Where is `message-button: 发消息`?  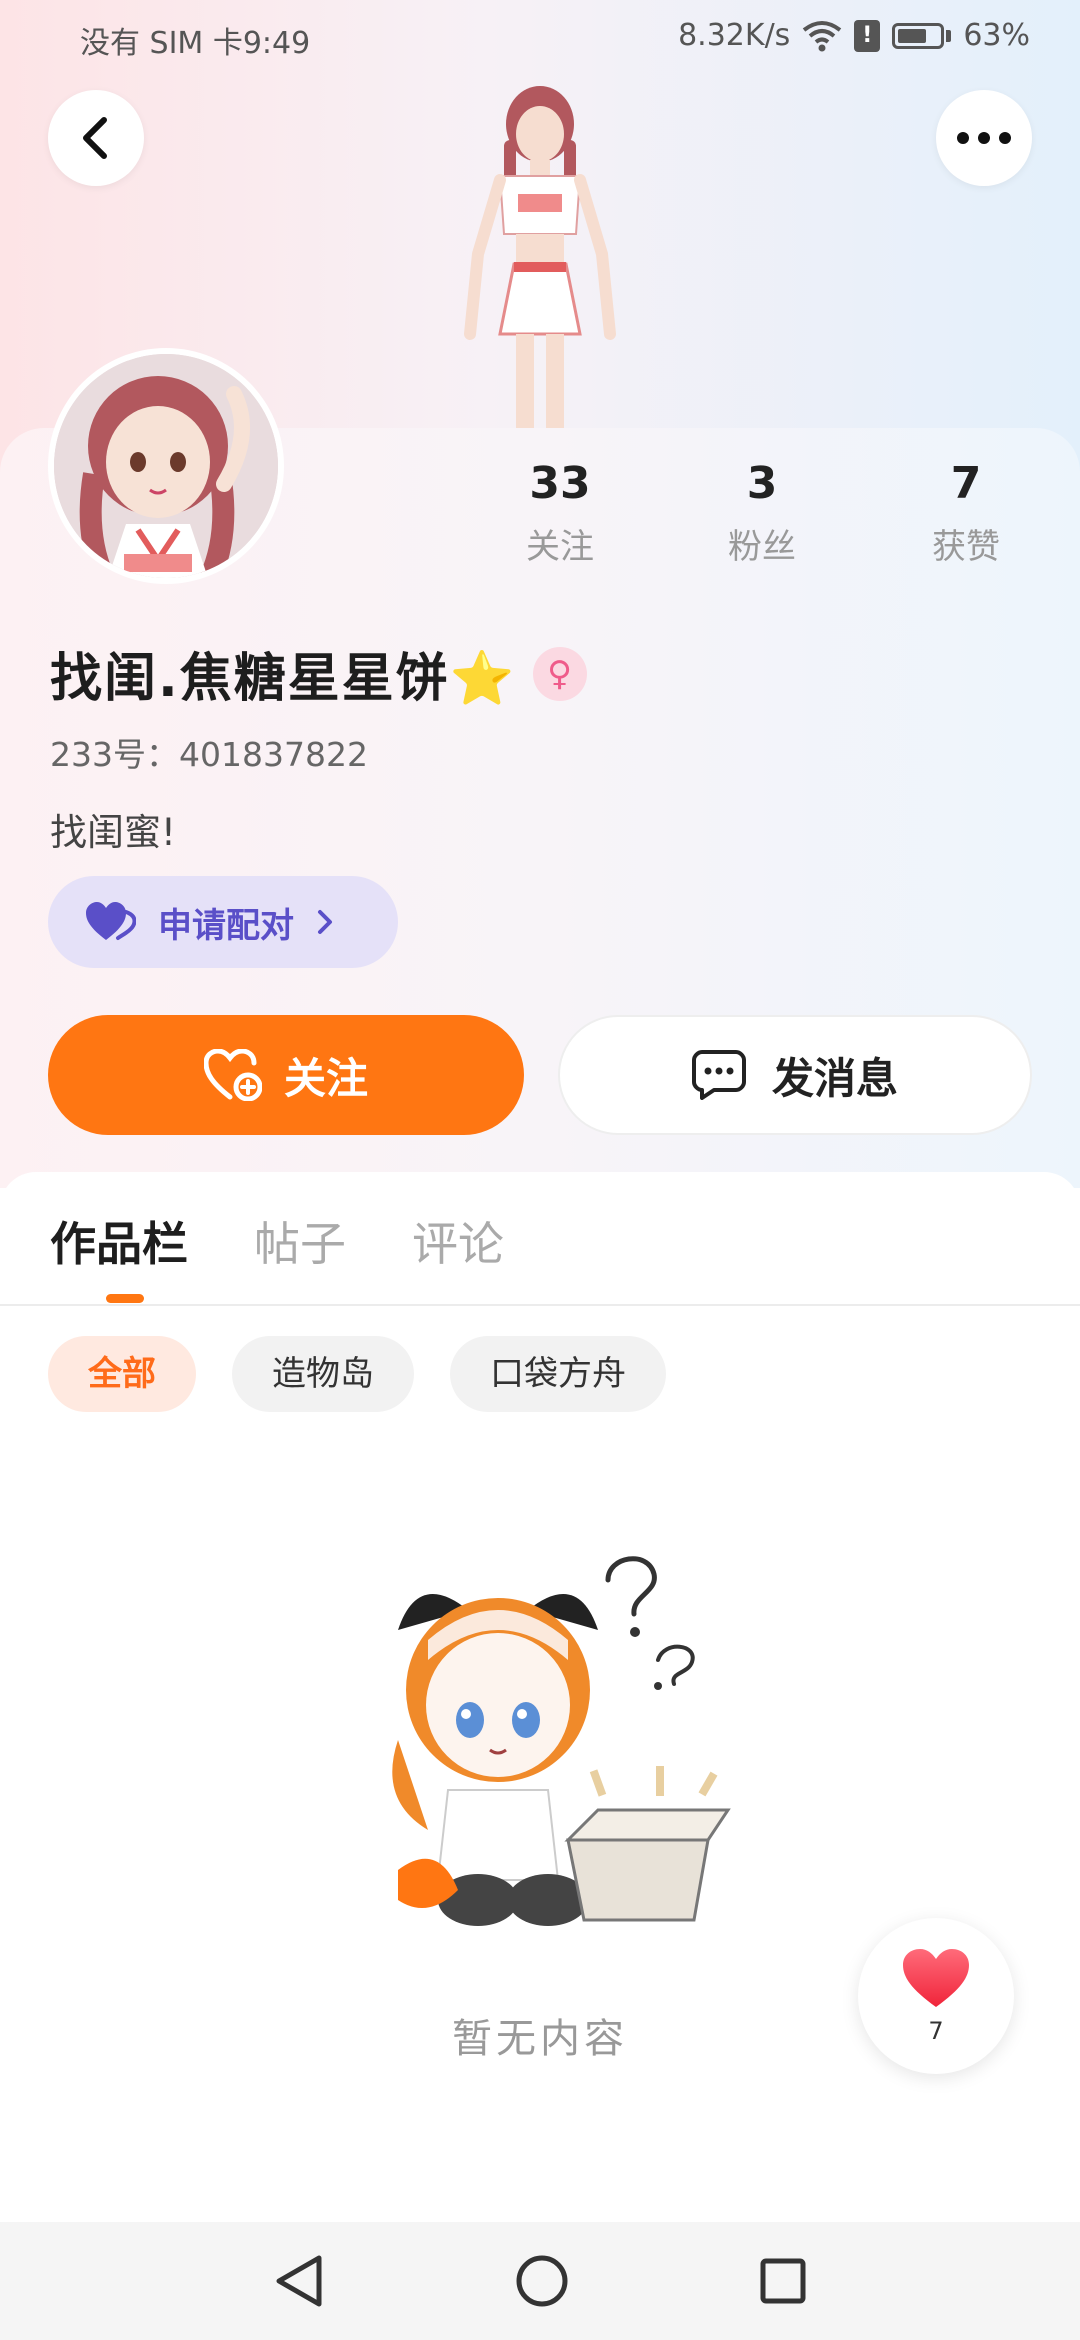 message-button: 发消息 is located at coordinates (795, 1075).